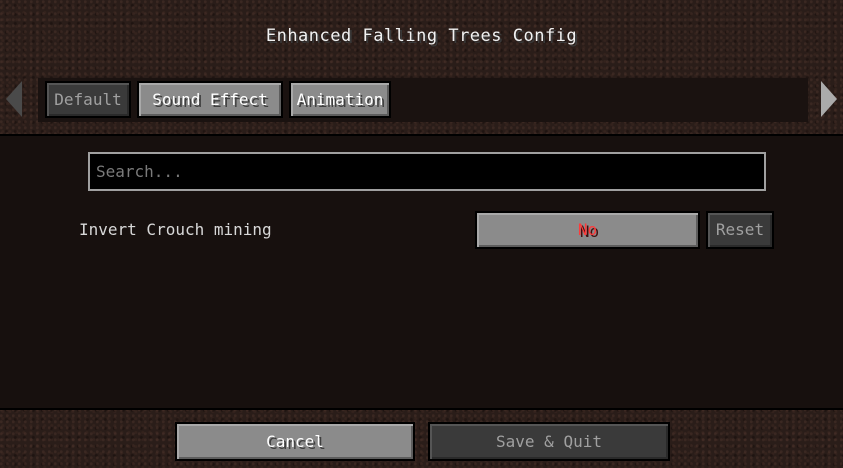  I want to click on tab-animation: Animation, so click(340, 99).